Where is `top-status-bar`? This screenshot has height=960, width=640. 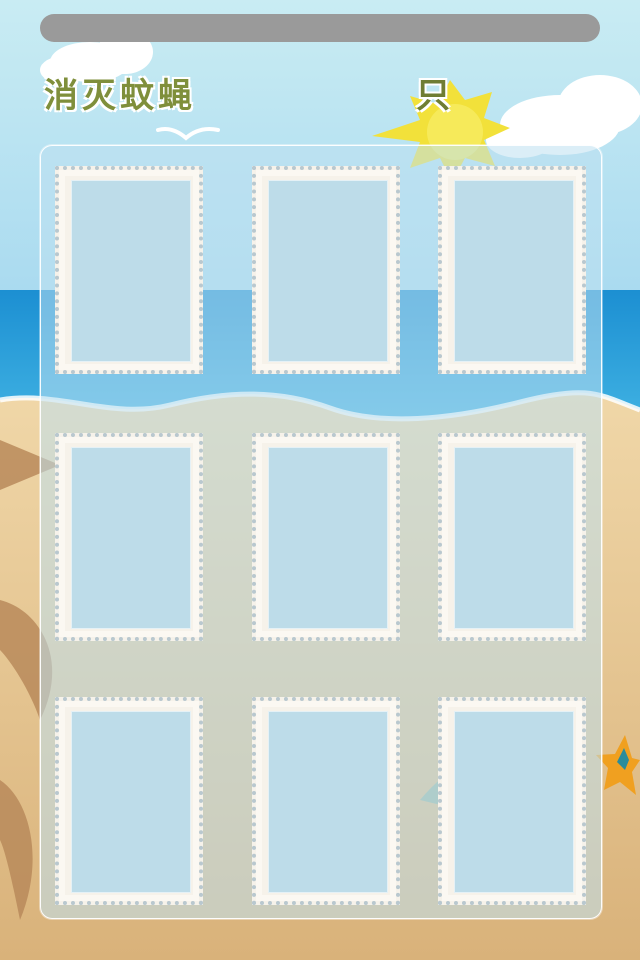 top-status-bar is located at coordinates (320, 28).